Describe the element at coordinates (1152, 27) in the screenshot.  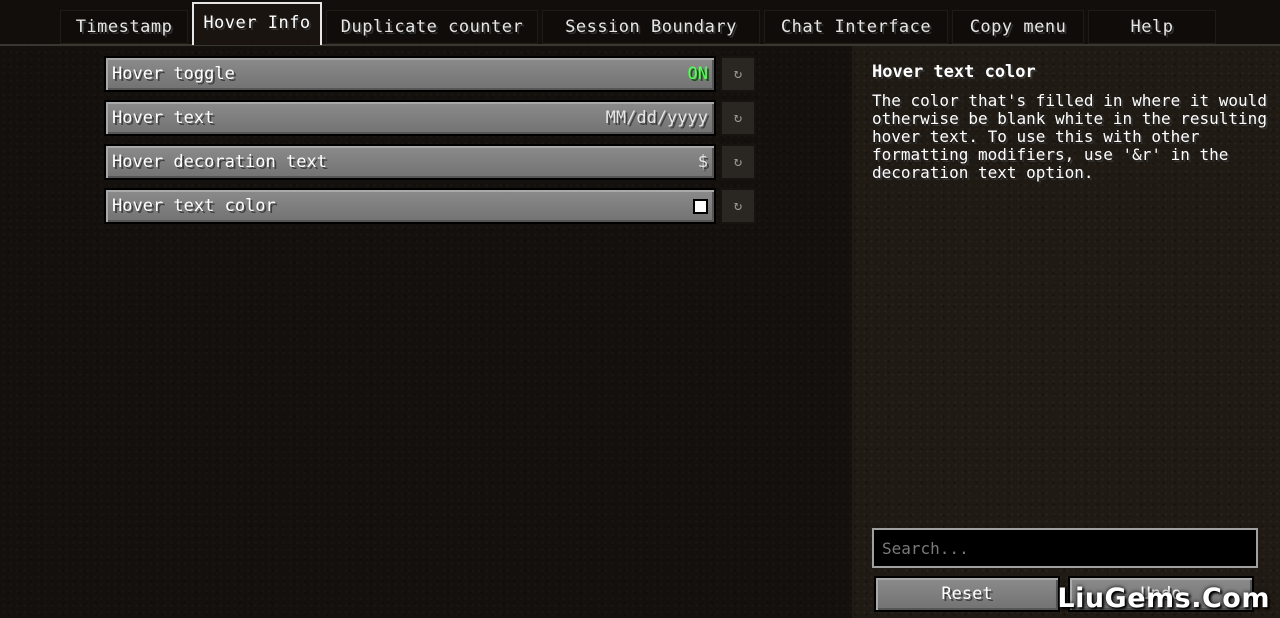
I see `tab-help: Help` at that location.